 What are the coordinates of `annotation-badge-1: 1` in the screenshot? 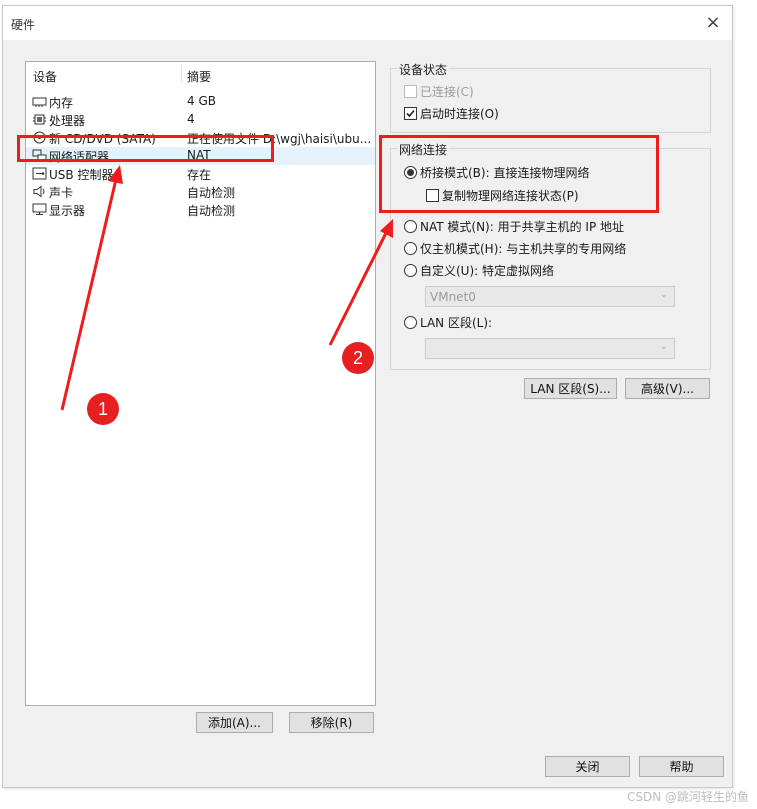 It's located at (103, 409).